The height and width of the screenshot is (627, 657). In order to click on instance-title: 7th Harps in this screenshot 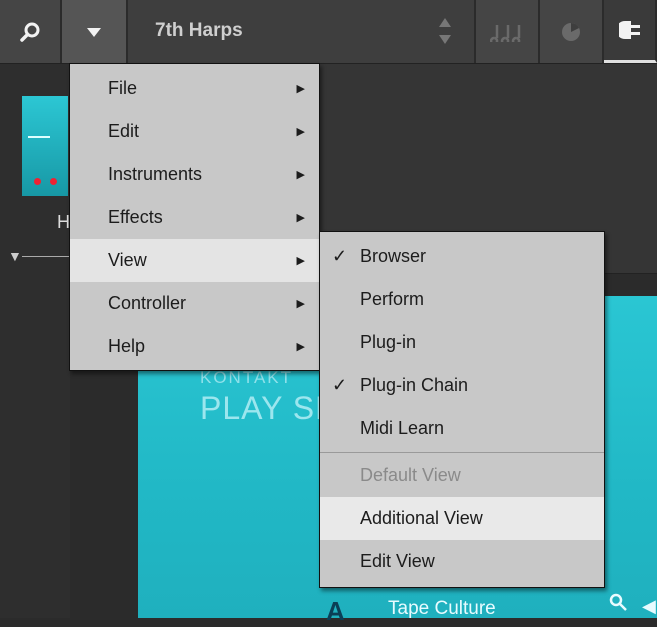, I will do `click(199, 30)`.